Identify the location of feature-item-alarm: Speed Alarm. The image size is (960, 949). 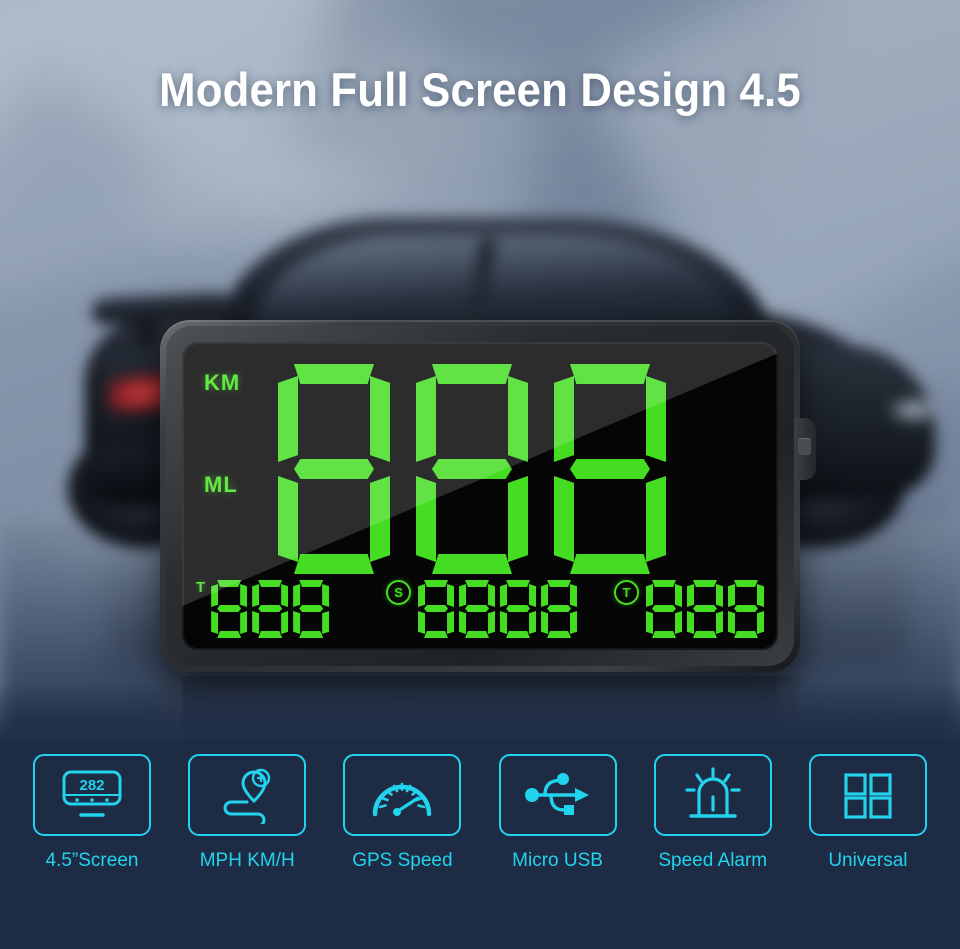
(713, 813).